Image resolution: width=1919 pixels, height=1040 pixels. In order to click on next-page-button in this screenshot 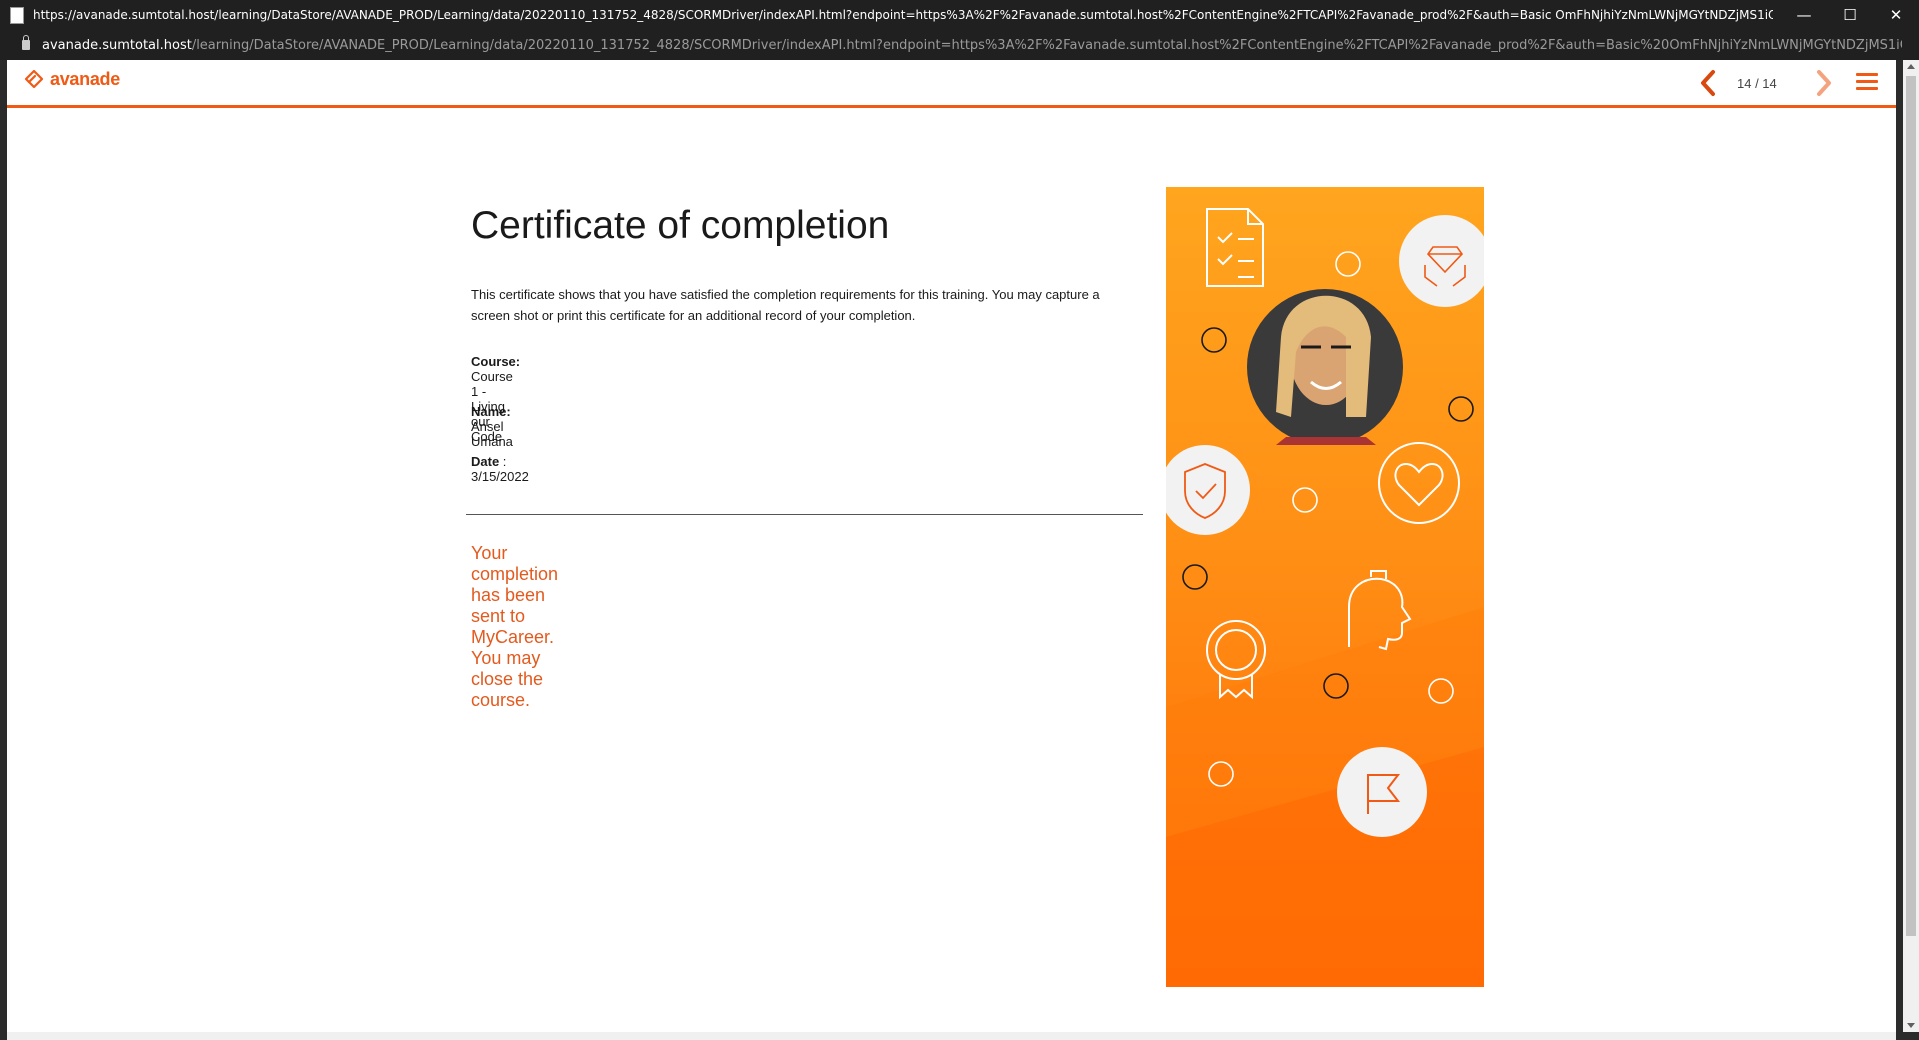, I will do `click(1824, 83)`.